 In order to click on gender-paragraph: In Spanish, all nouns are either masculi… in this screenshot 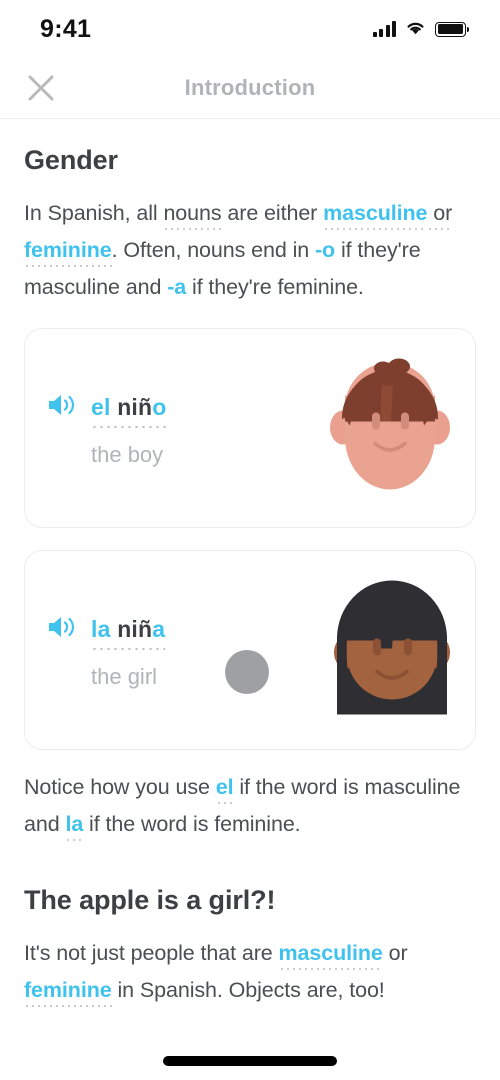, I will do `click(250, 250)`.